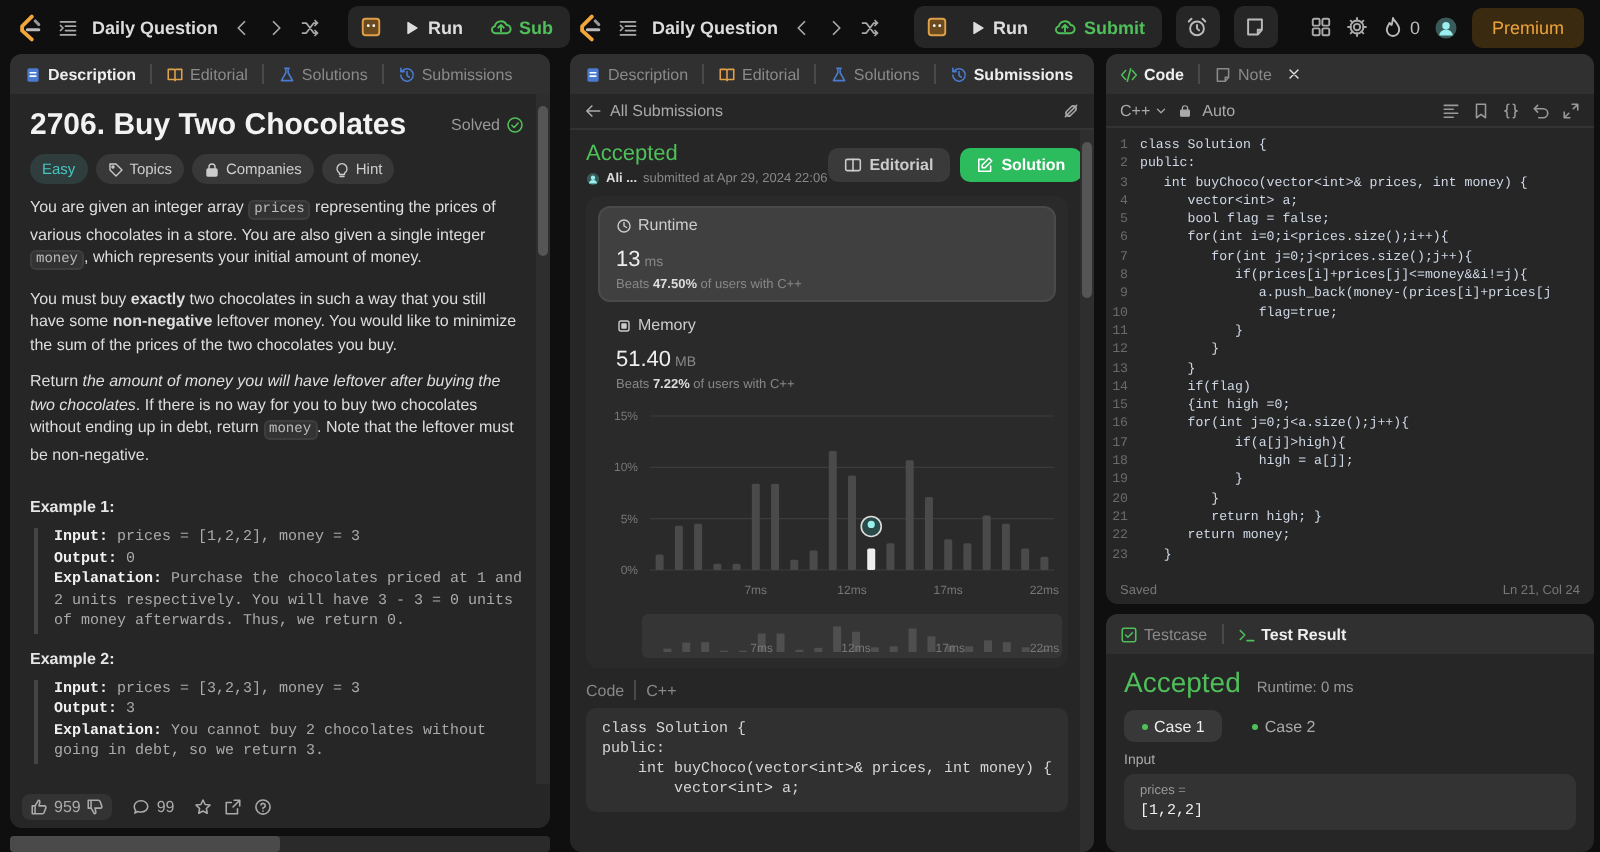  Describe the element at coordinates (984, 164) in the screenshot. I see `pencil-icon` at that location.